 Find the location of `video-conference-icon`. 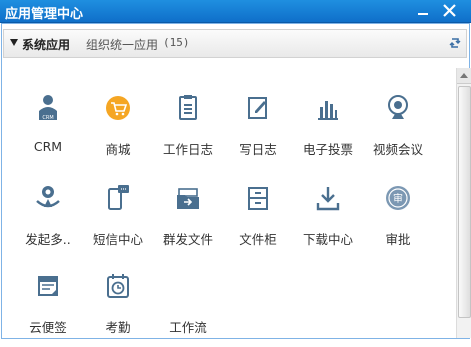

video-conference-icon is located at coordinates (398, 107).